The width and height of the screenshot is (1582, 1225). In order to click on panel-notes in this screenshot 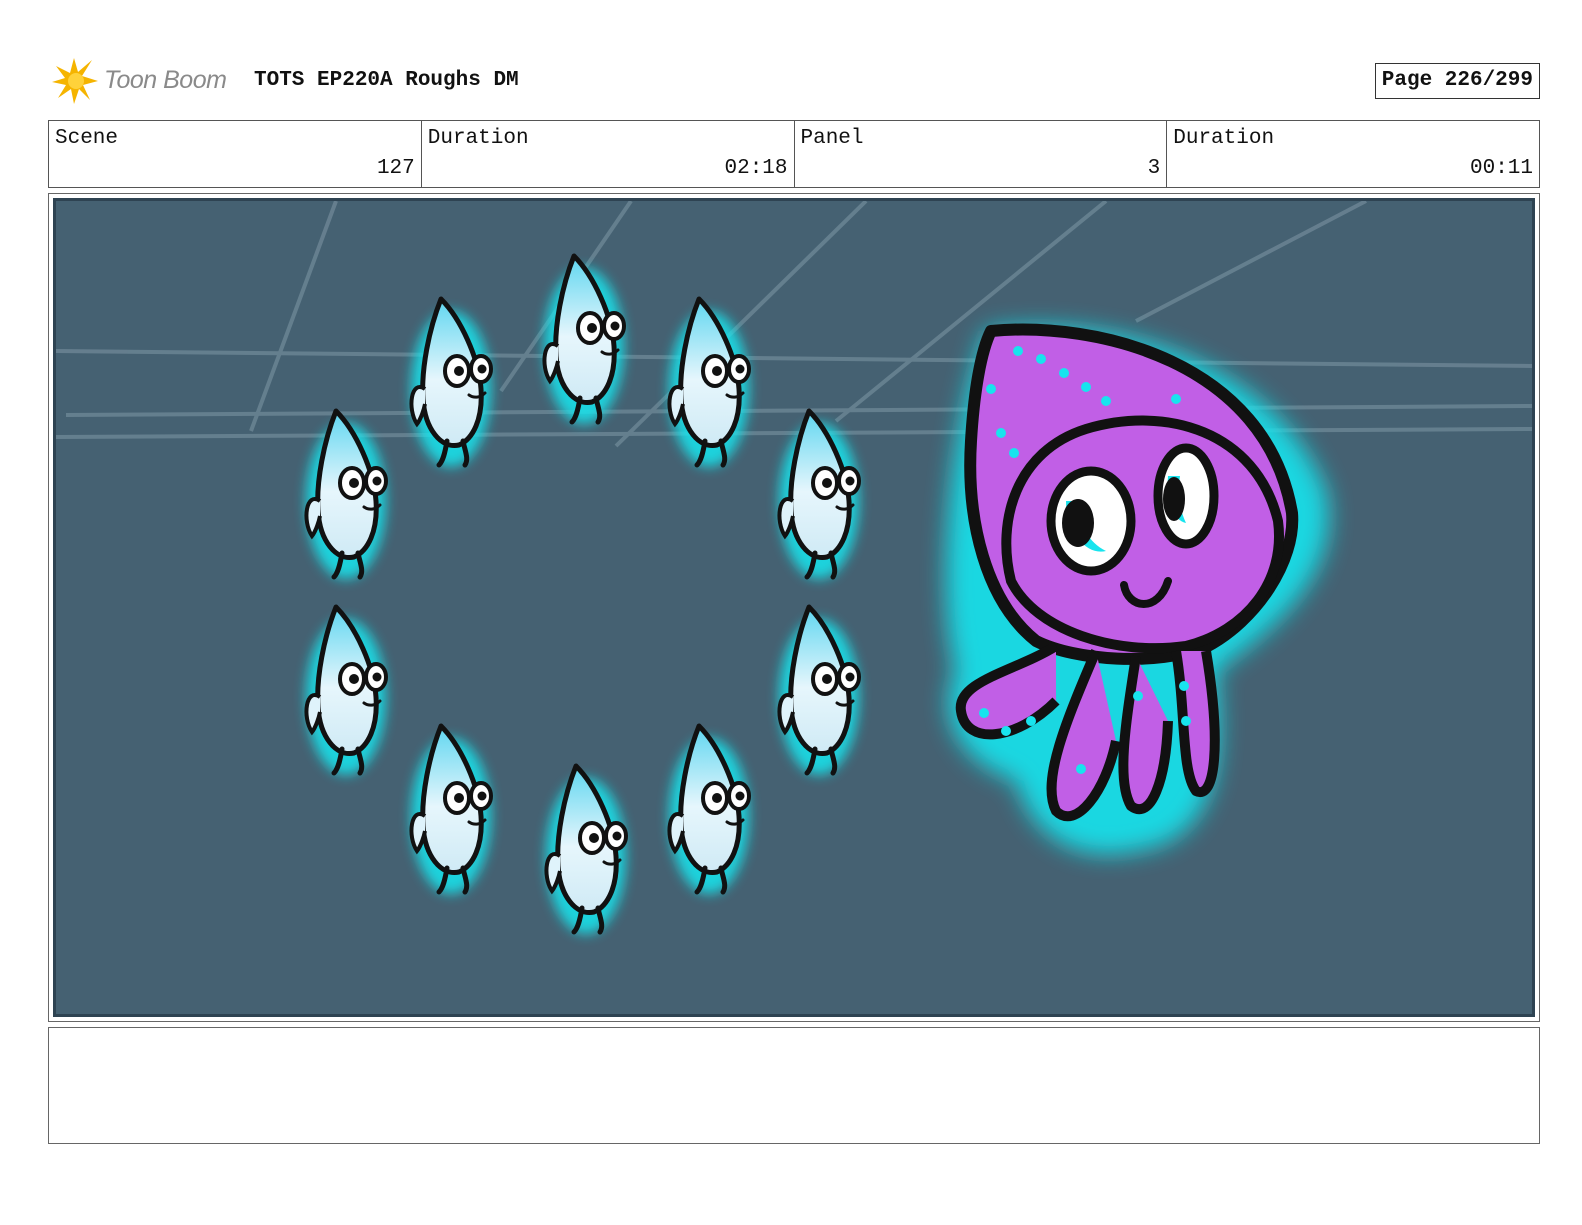, I will do `click(794, 1085)`.